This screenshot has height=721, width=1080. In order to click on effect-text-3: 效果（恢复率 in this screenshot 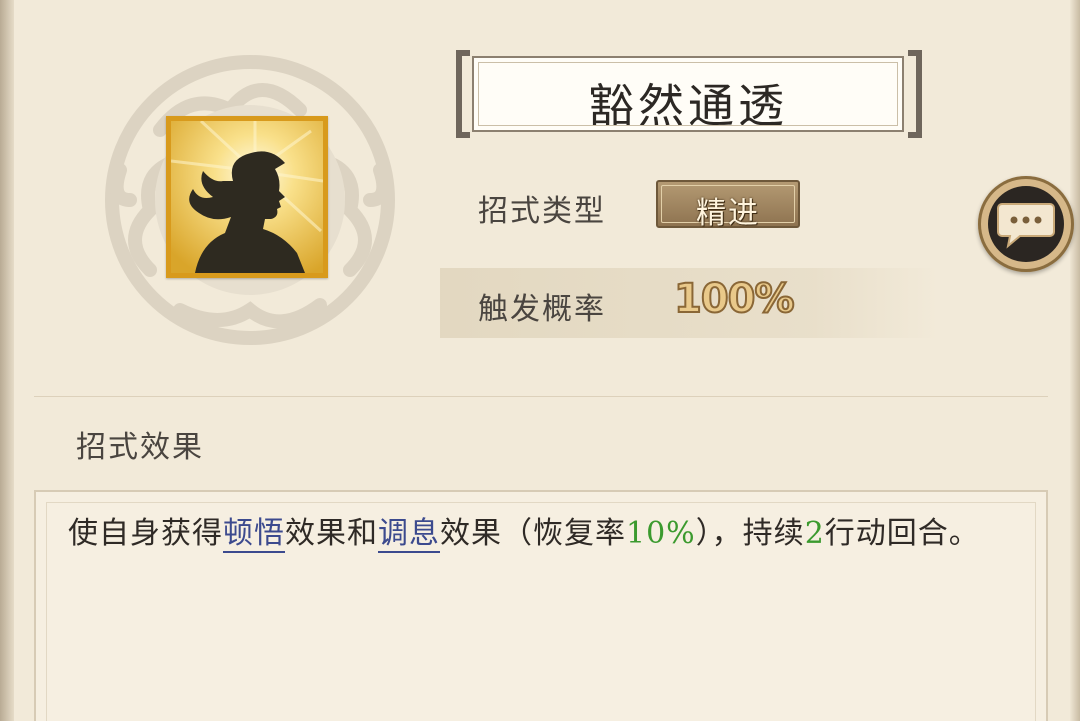, I will do `click(533, 533)`.